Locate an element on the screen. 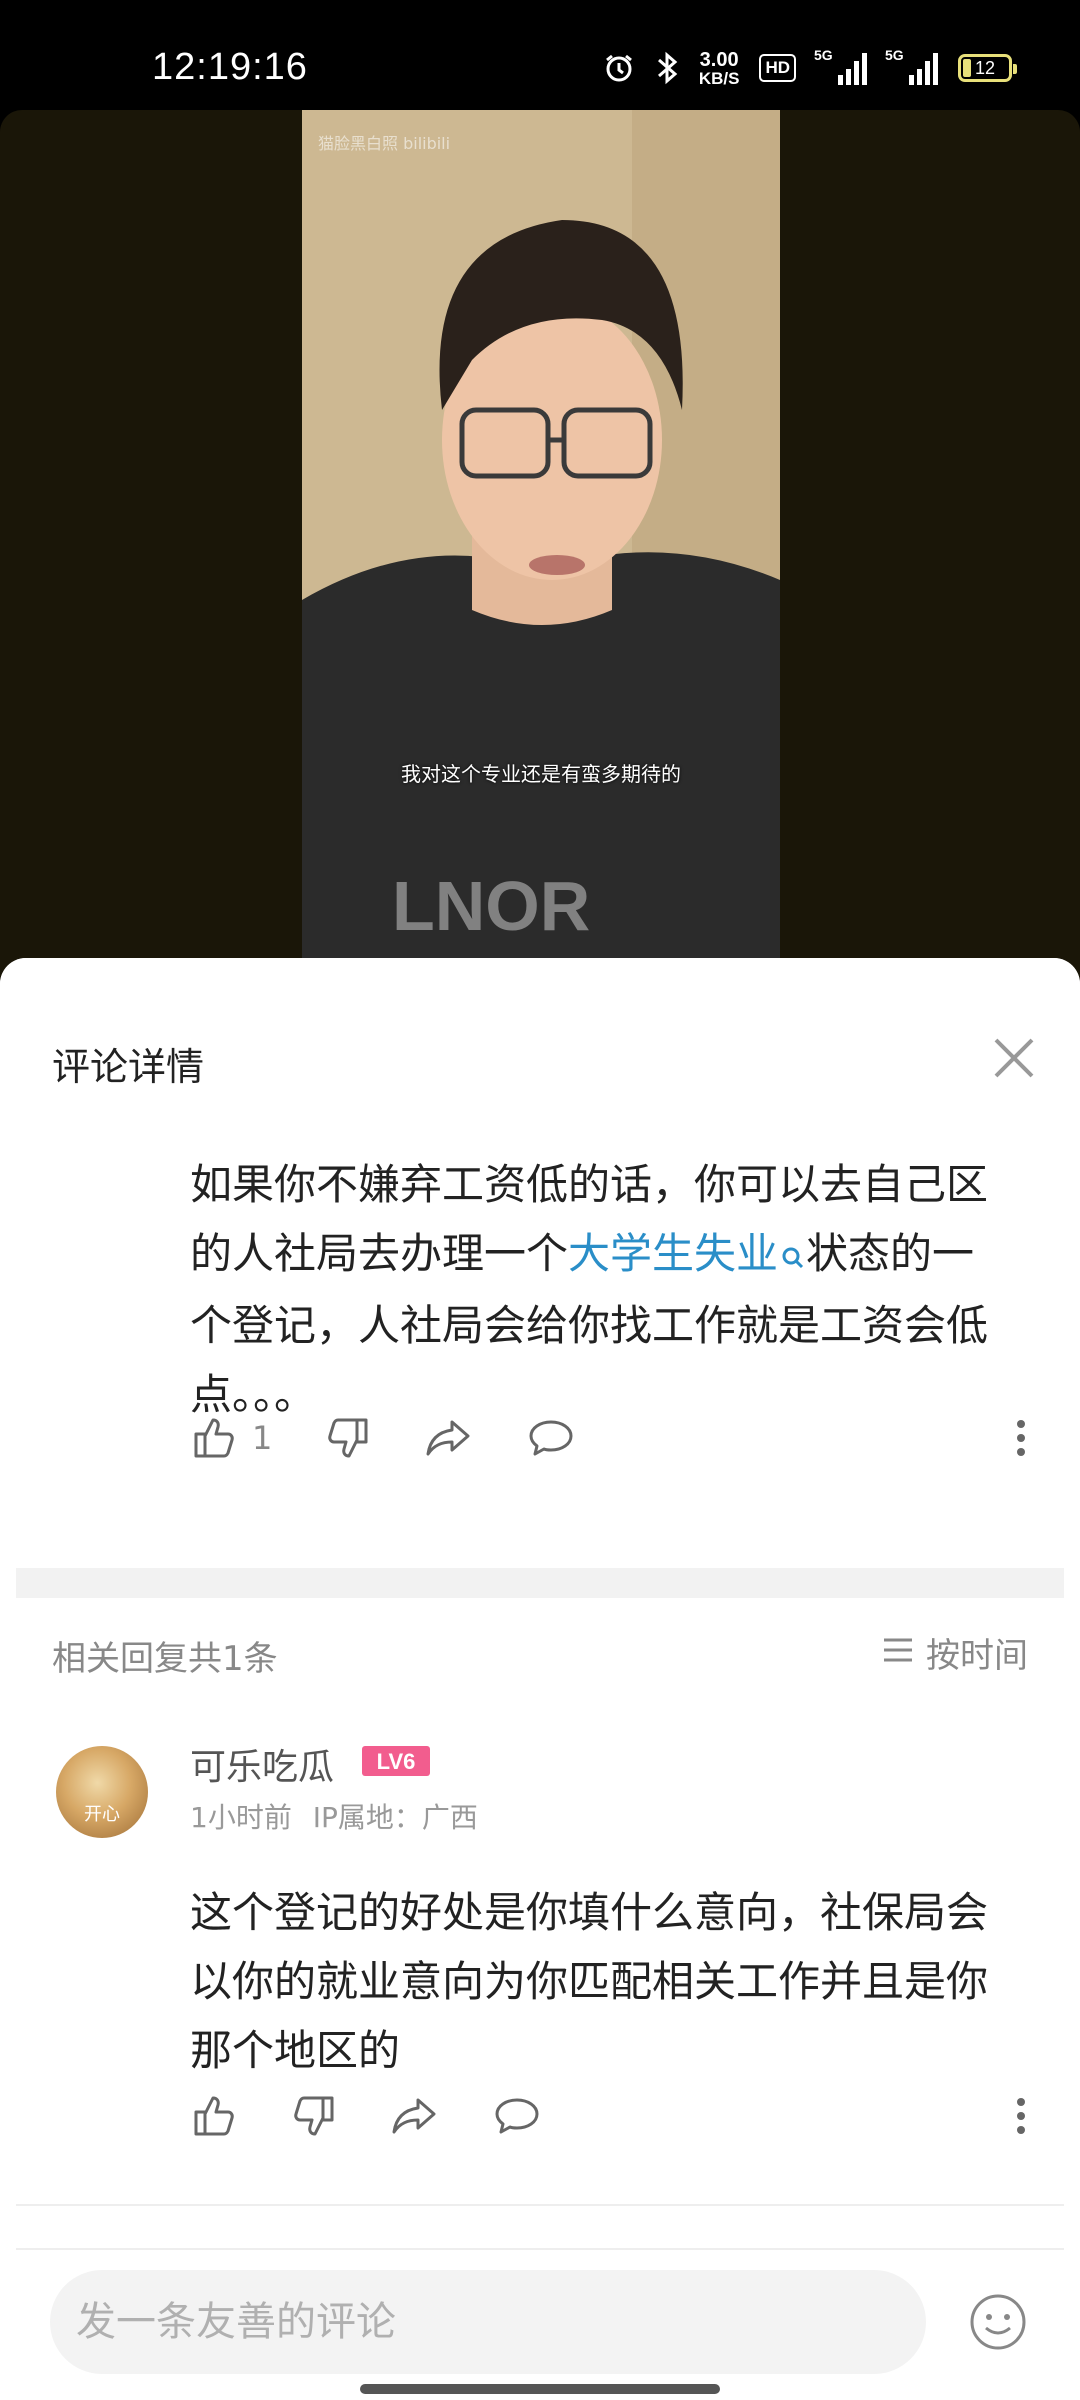 The height and width of the screenshot is (2400, 1080). sheet-title: 评论详情 is located at coordinates (128, 1067).